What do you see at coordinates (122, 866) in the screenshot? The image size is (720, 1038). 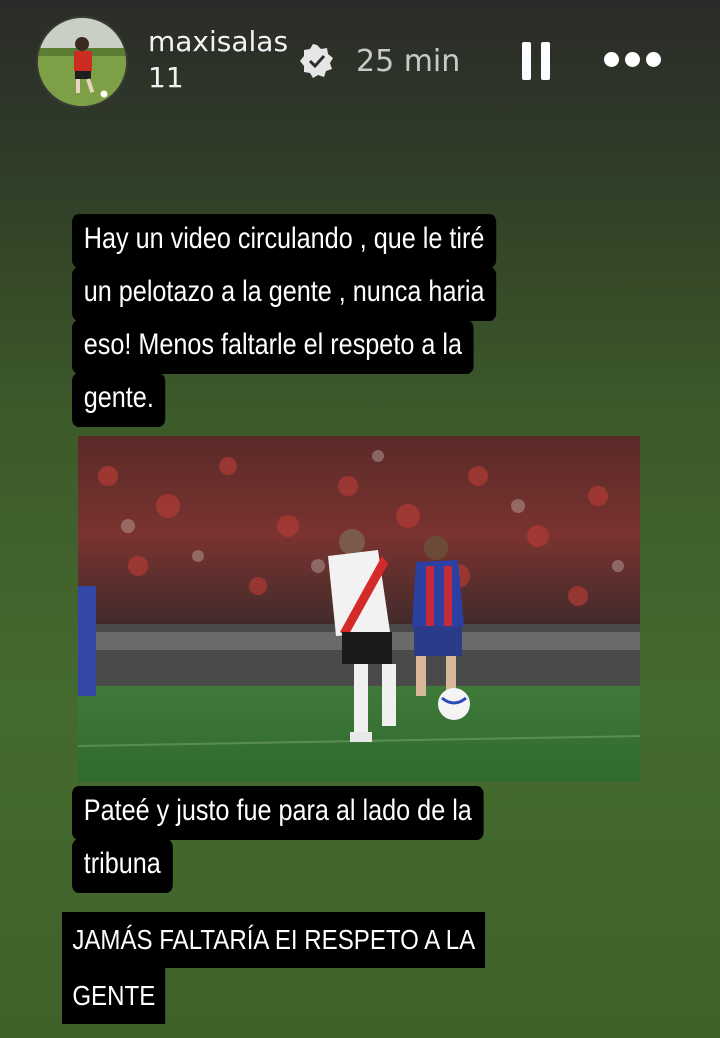 I see `caption-line: tribuna` at bounding box center [122, 866].